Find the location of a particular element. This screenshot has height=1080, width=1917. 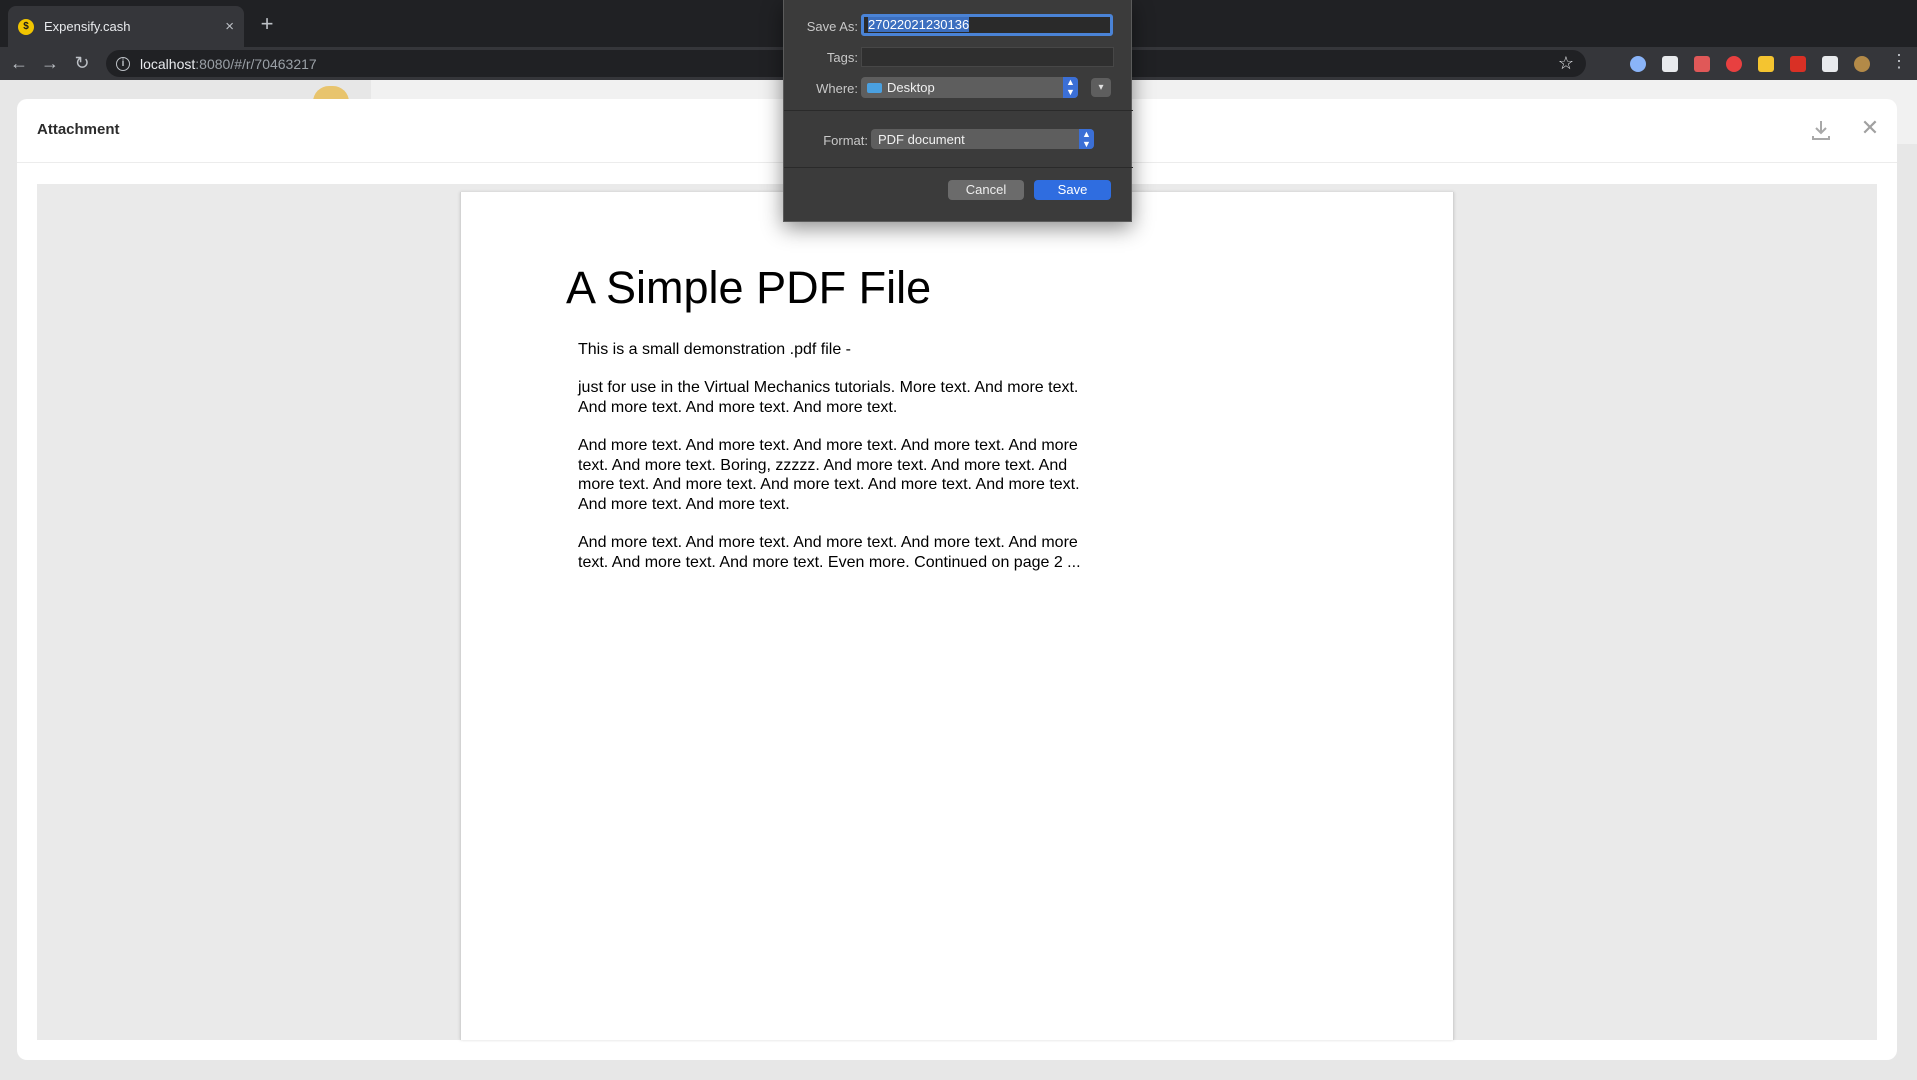

tab-title: Expensify.cash is located at coordinates (87, 26).